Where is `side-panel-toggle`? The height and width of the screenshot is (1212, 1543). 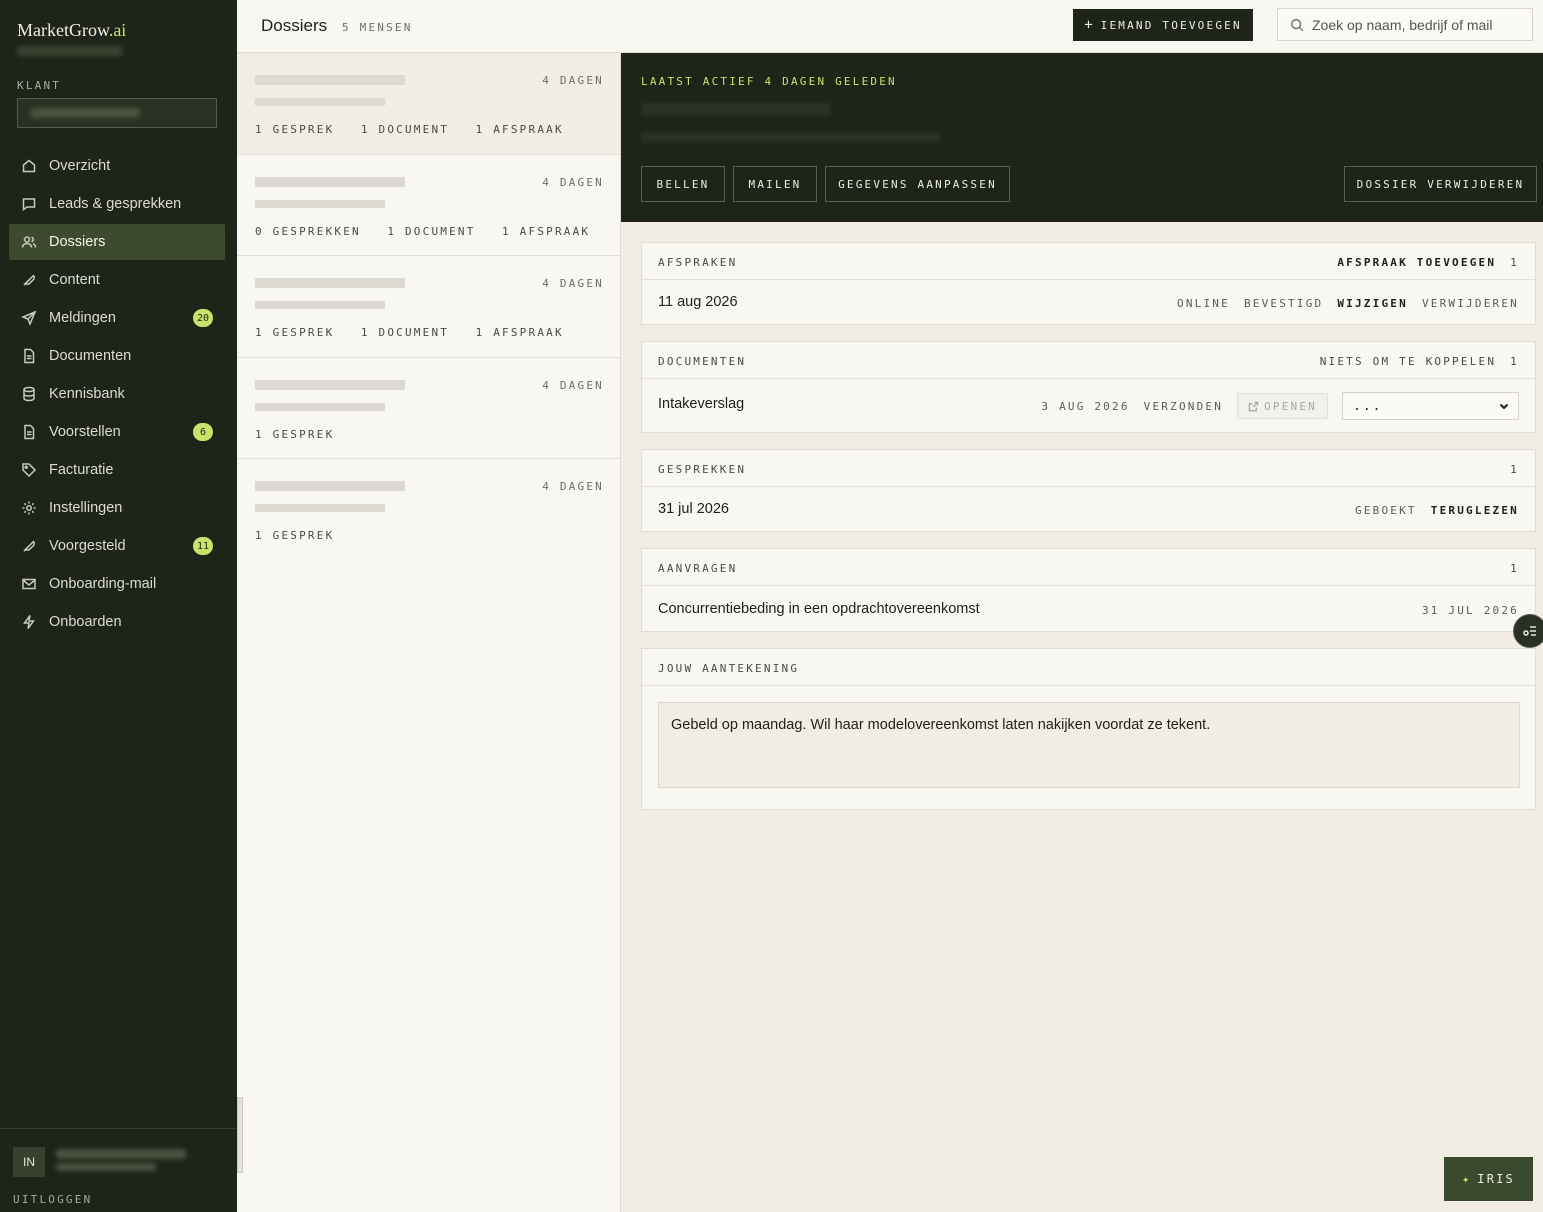
side-panel-toggle is located at coordinates (1528, 631).